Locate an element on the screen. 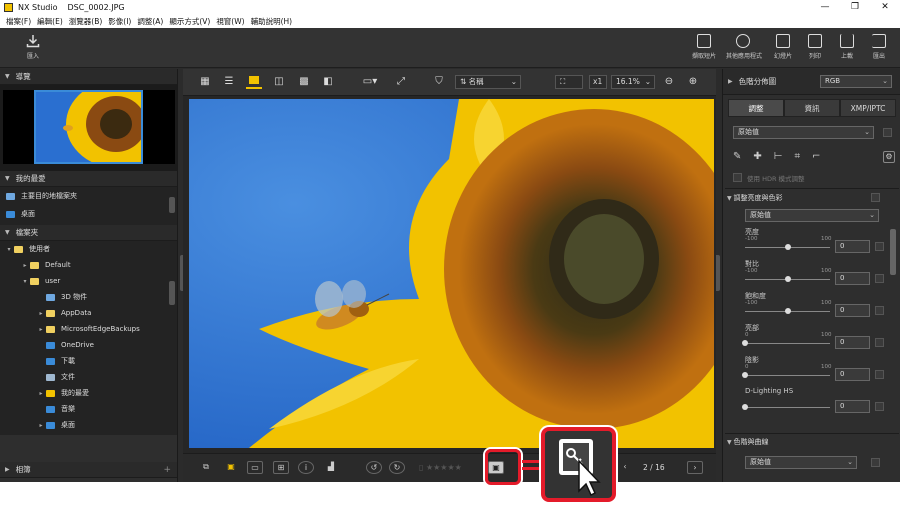 The width and height of the screenshot is (900, 506). tree-item: ▸ MicrosoftEdgeBackups is located at coordinates (88, 329).